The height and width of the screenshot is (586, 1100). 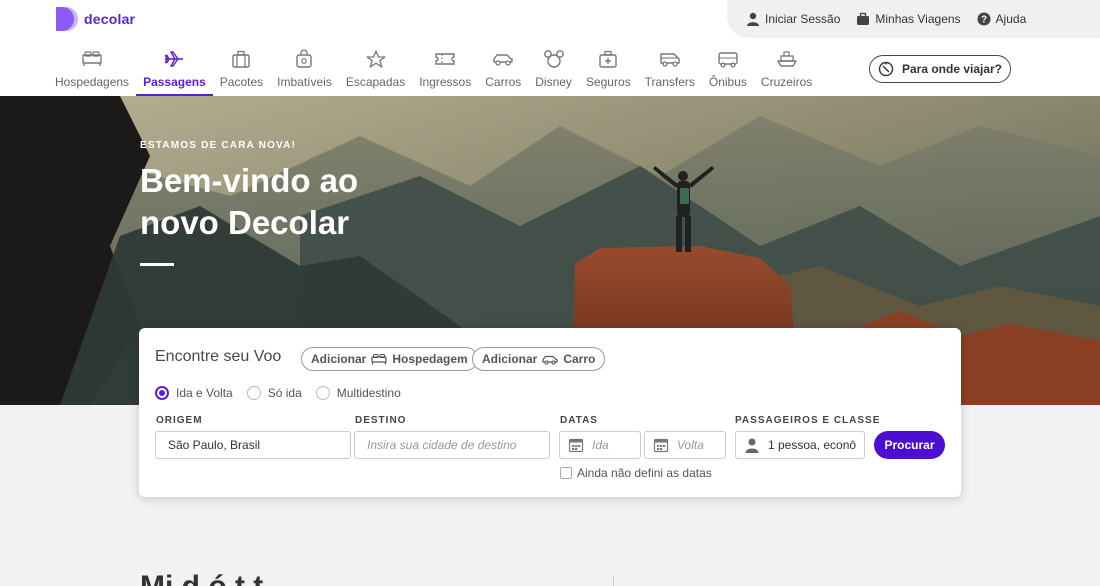 I want to click on no-dates-checkbox: Ainda não defini as datas, so click(x=636, y=473).